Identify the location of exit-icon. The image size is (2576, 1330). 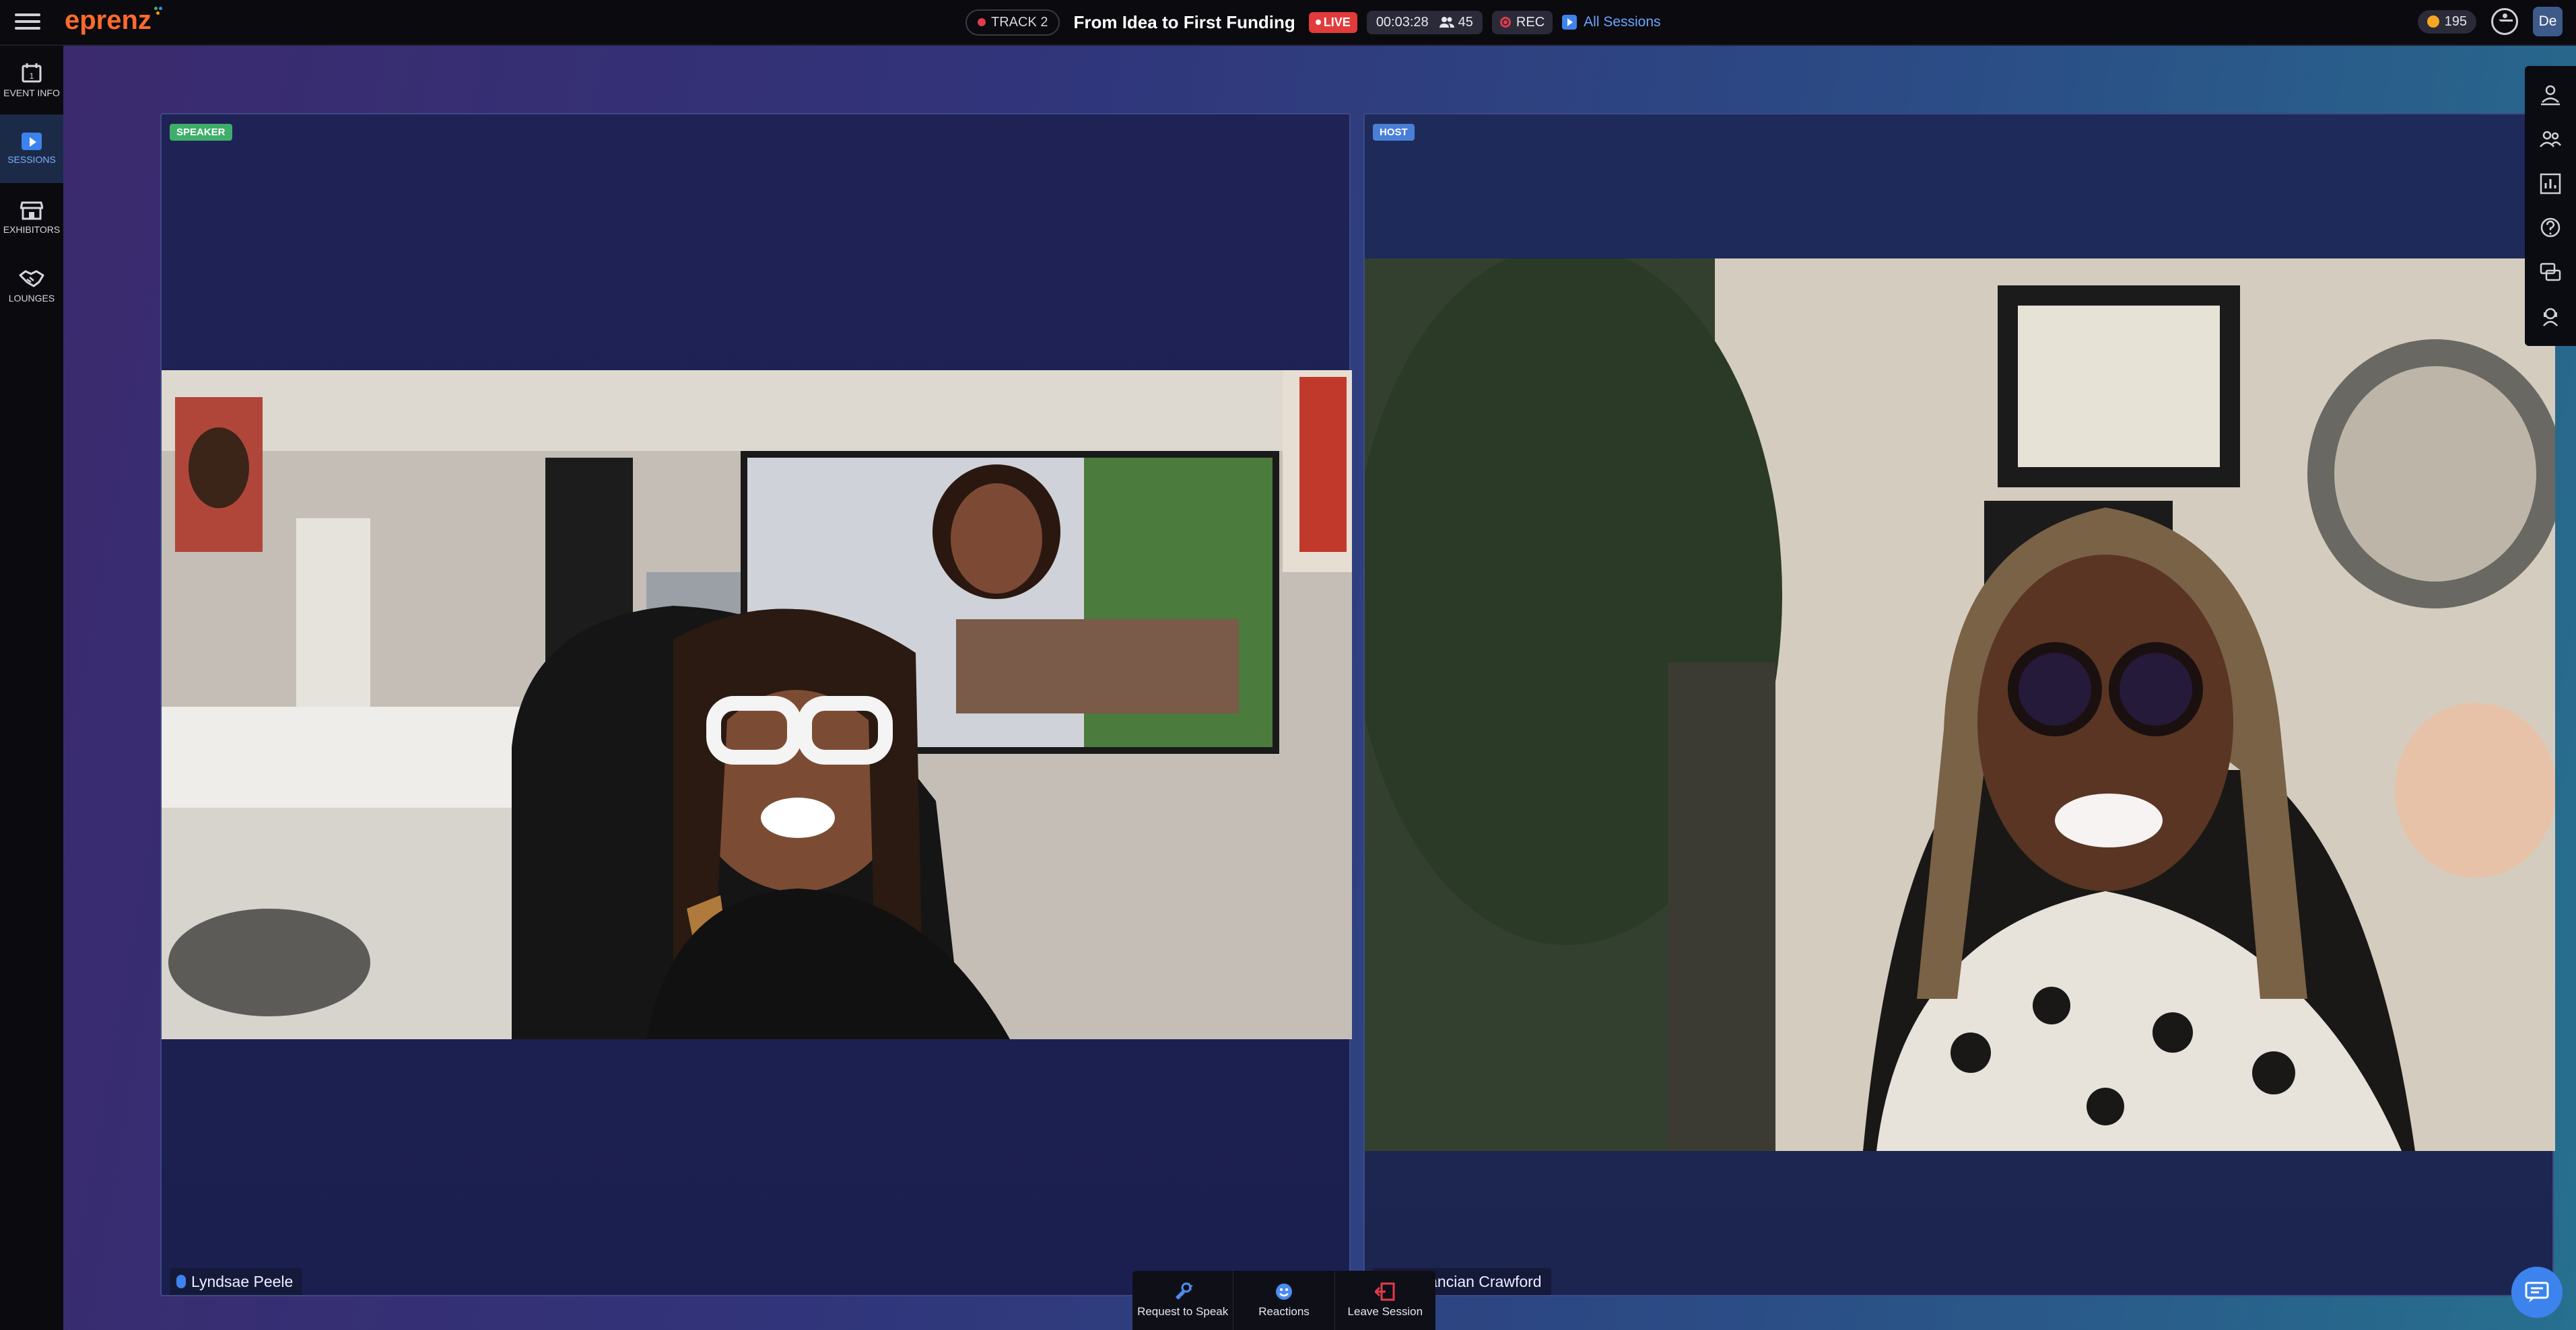
(1385, 1291).